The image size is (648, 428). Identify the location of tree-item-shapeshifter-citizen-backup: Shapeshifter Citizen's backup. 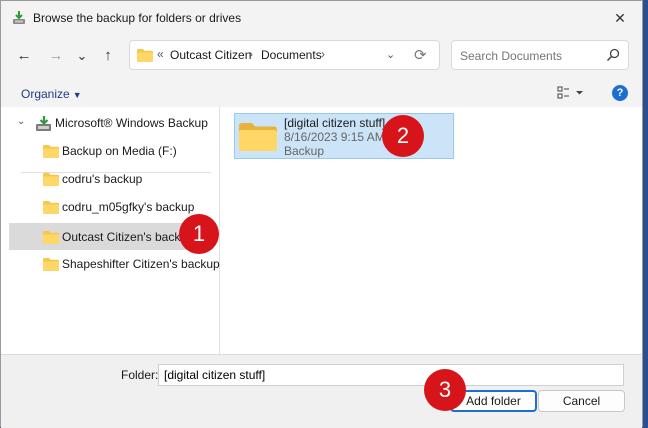
(114, 264).